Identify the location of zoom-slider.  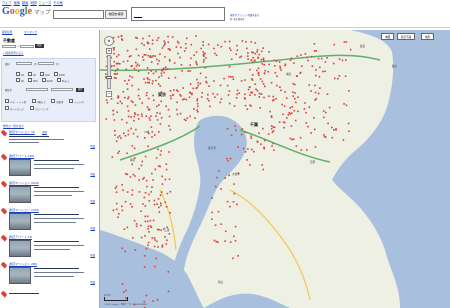
(109, 72).